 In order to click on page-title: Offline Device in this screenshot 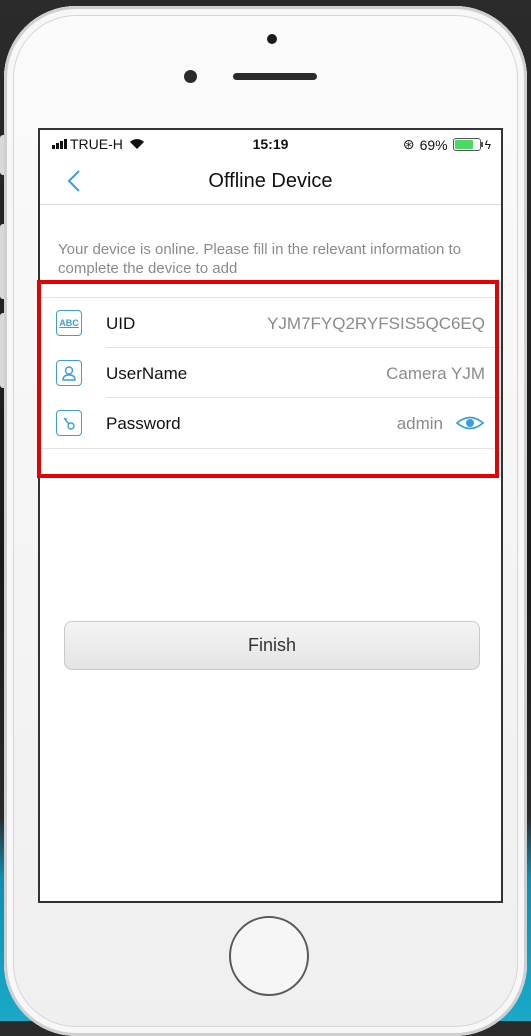, I will do `click(270, 181)`.